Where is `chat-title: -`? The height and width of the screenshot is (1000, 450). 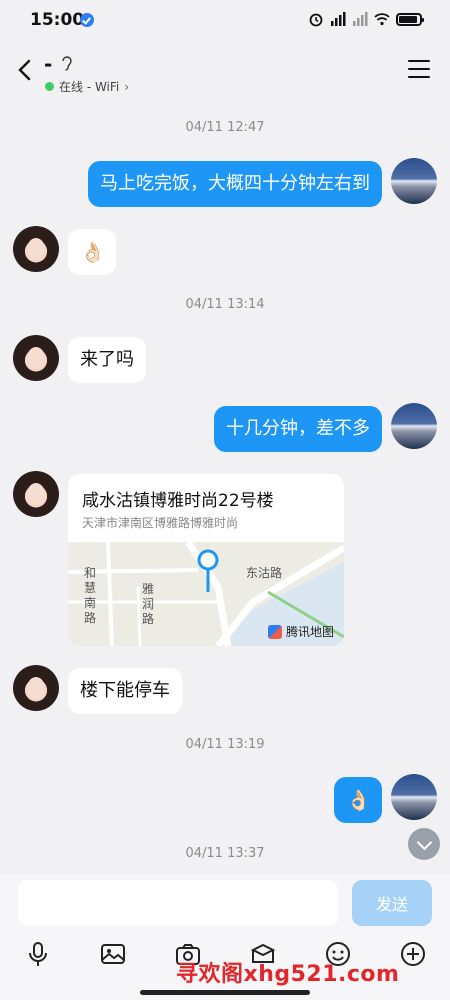 chat-title: - is located at coordinates (48, 64).